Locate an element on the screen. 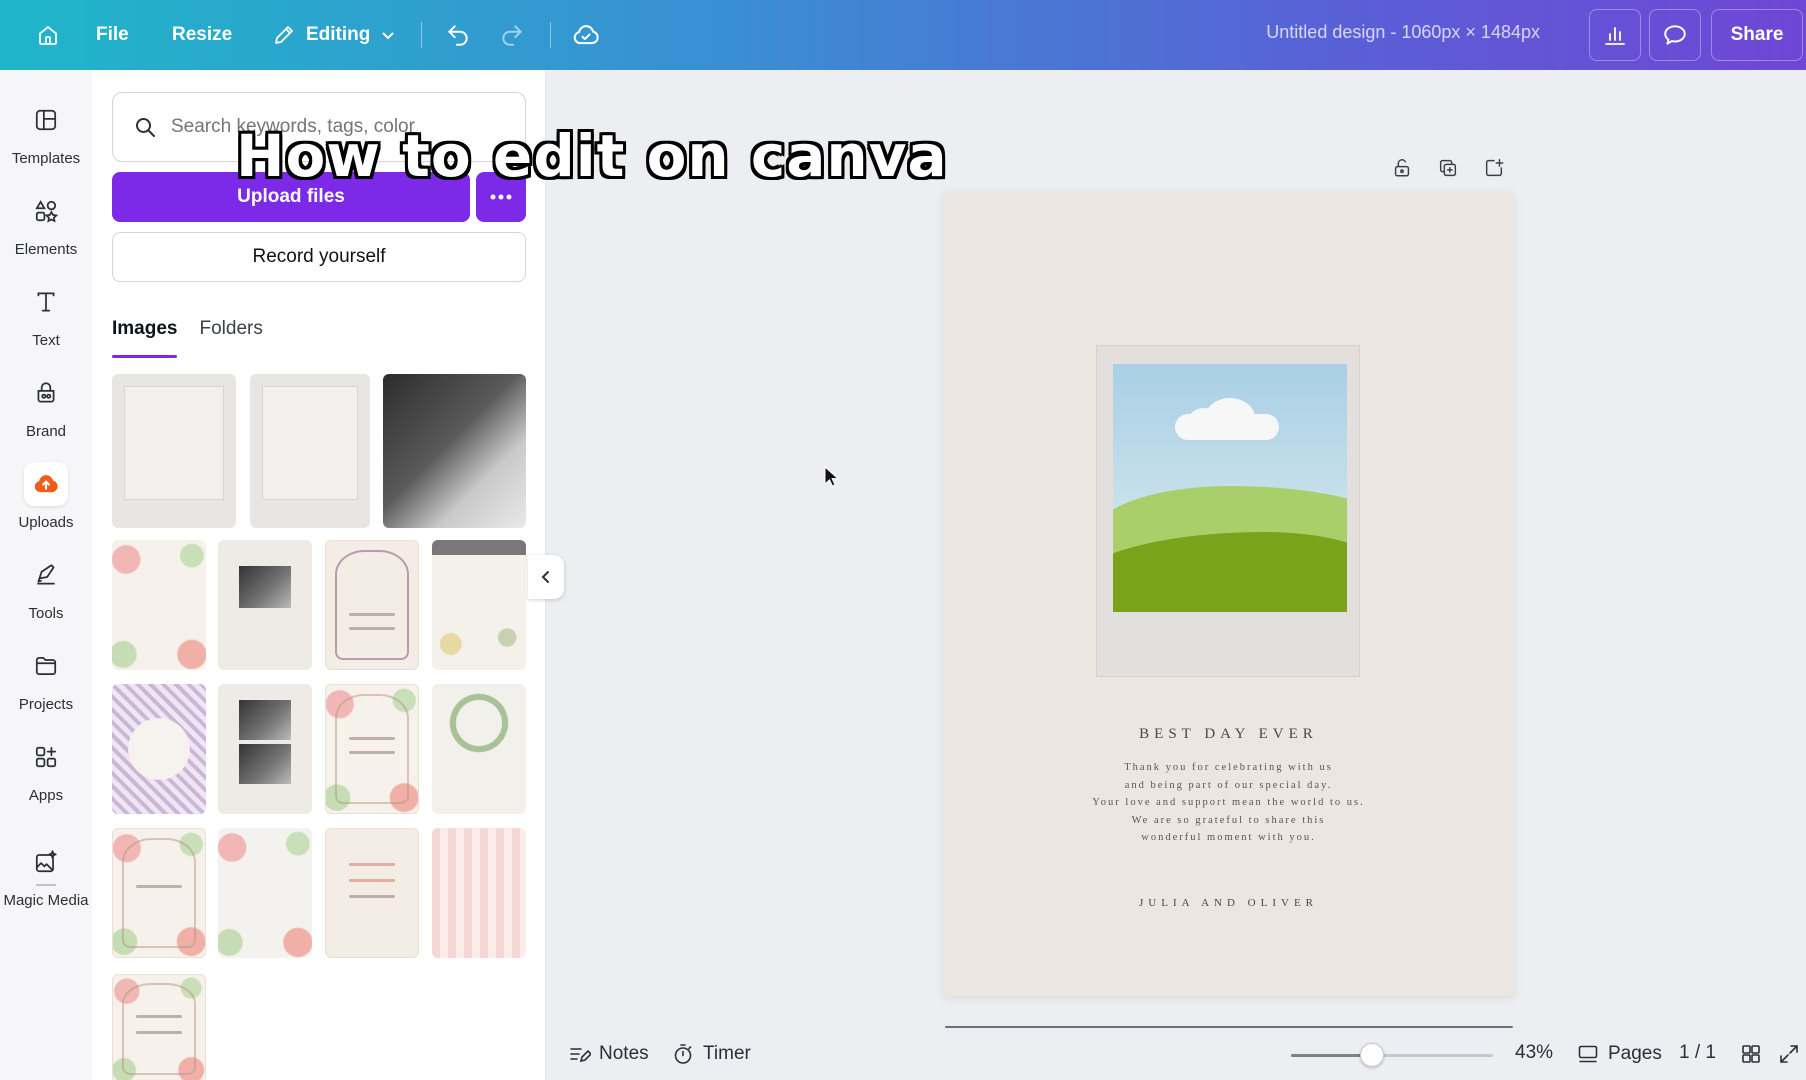 Image resolution: width=1806 pixels, height=1080 pixels. add-page-icon is located at coordinates (1494, 168).